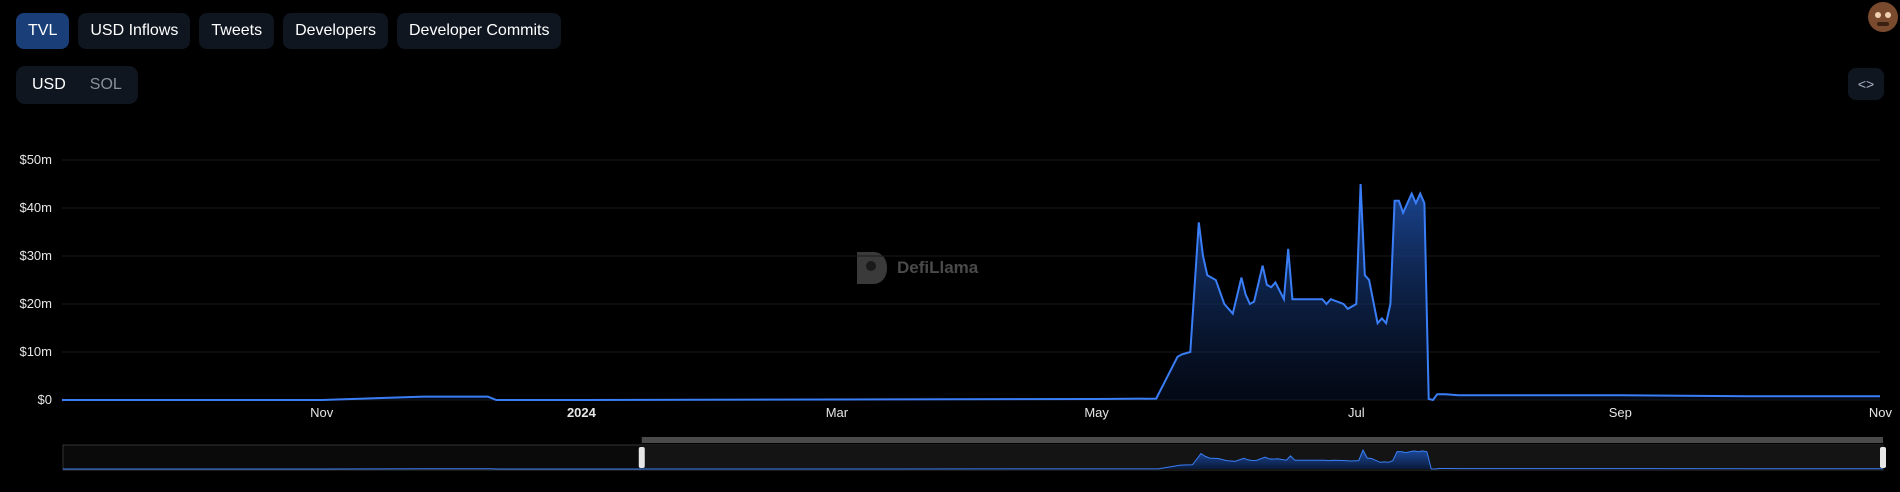  Describe the element at coordinates (35, 207) in the screenshot. I see `y-tick-label: $40m` at that location.